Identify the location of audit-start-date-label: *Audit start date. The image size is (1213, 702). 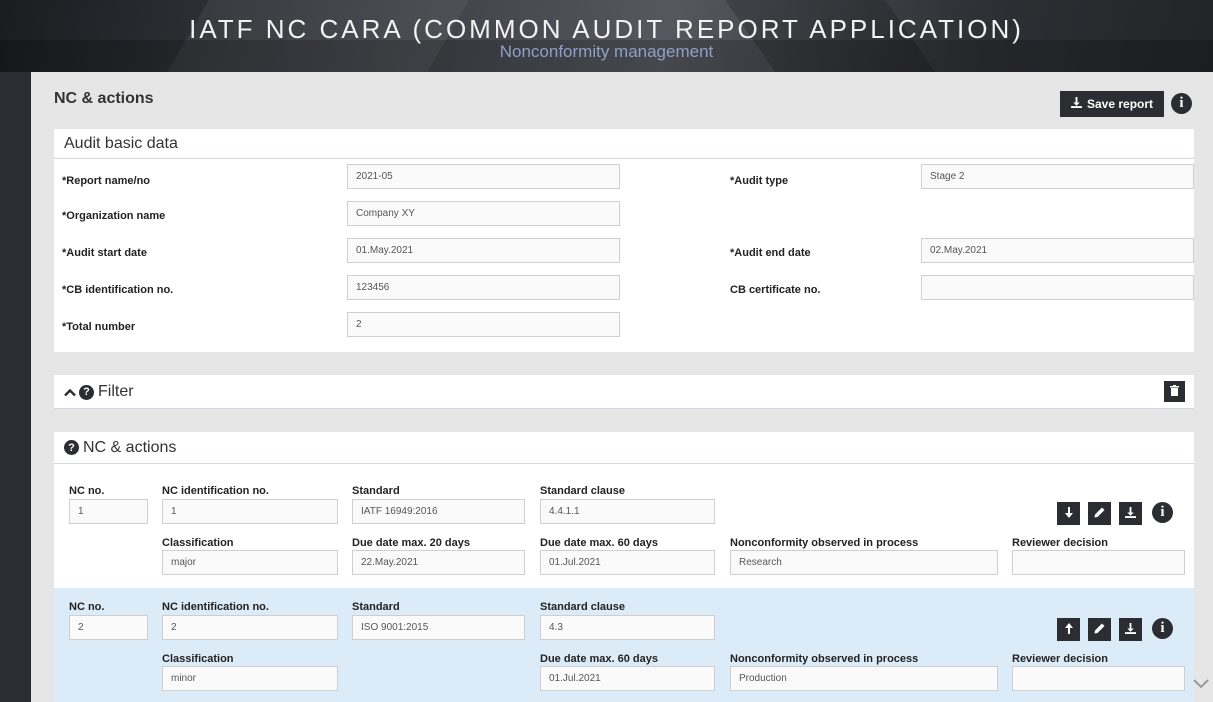
(104, 253).